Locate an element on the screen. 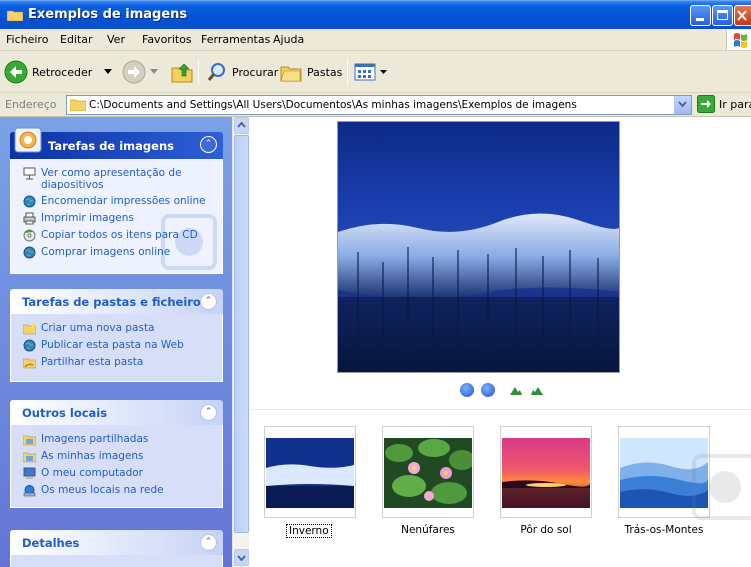  maximize-icon is located at coordinates (722, 15).